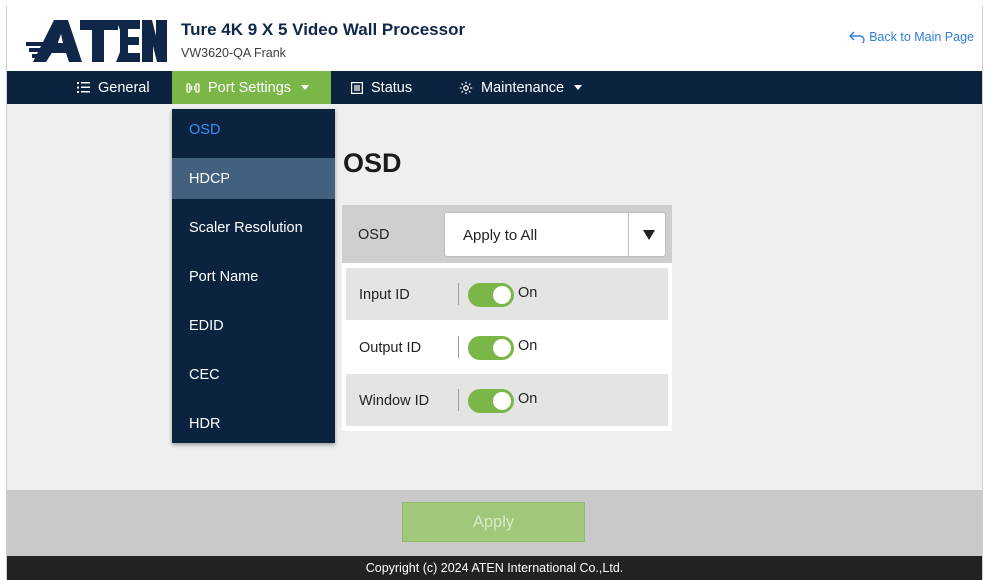 This screenshot has width=989, height=580. What do you see at coordinates (921, 37) in the screenshot?
I see `back-link-label: Back to Main Page` at bounding box center [921, 37].